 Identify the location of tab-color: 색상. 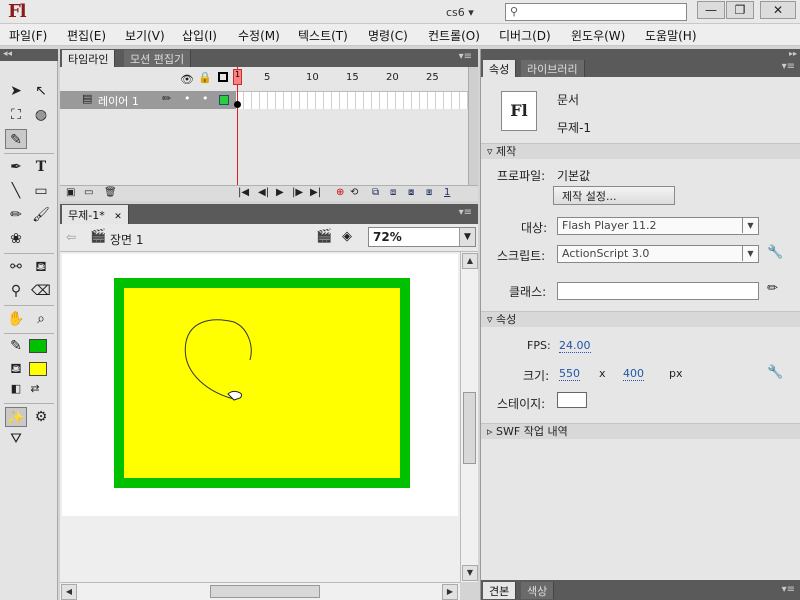
(538, 590).